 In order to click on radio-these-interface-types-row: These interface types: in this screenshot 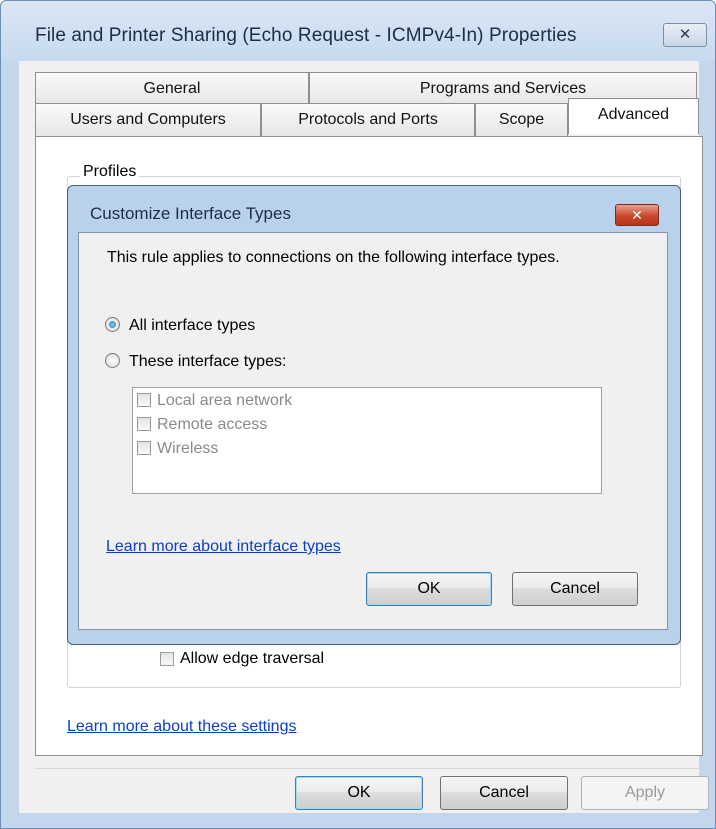, I will do `click(195, 362)`.